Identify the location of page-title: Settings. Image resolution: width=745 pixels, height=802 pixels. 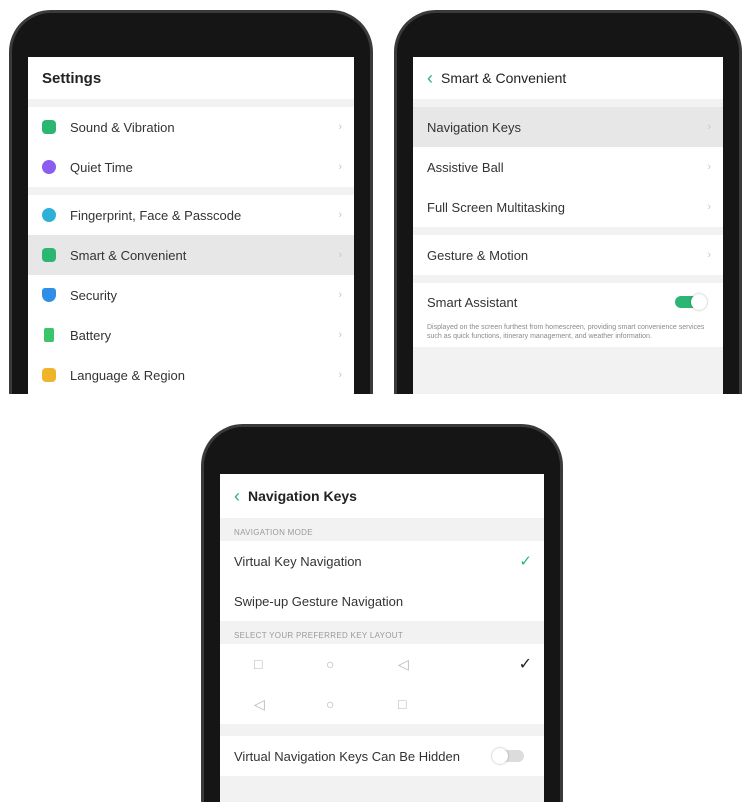
(72, 78).